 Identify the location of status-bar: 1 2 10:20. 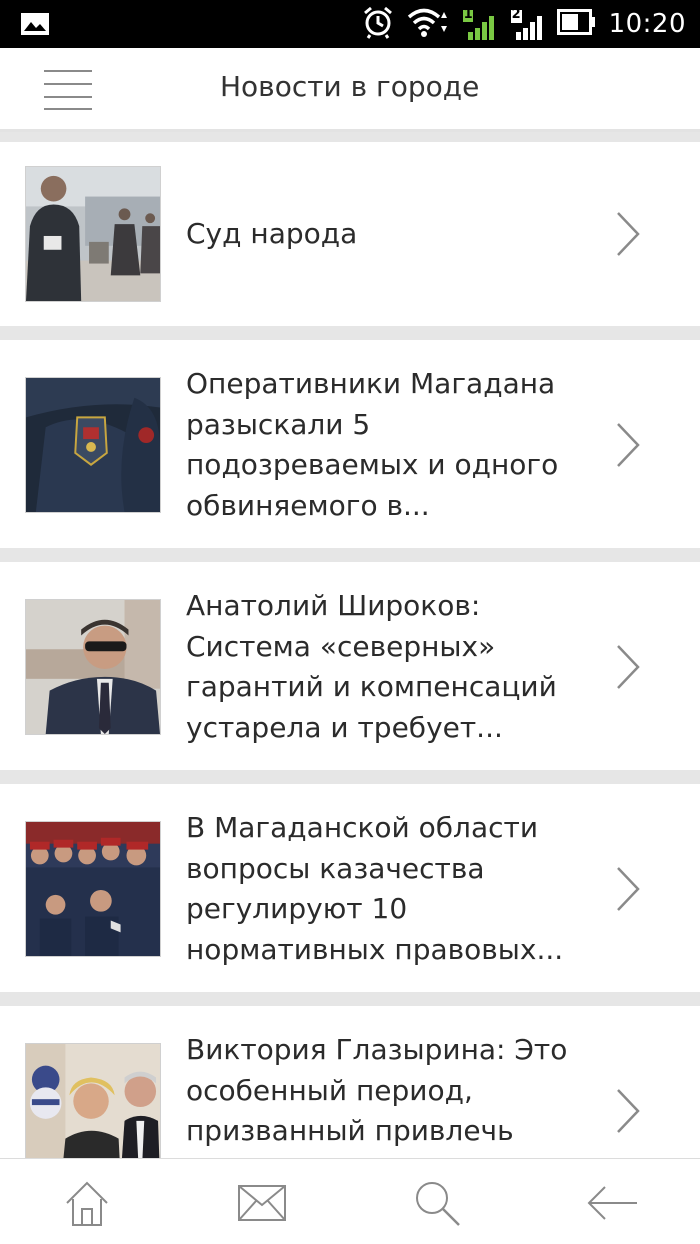
(350, 24).